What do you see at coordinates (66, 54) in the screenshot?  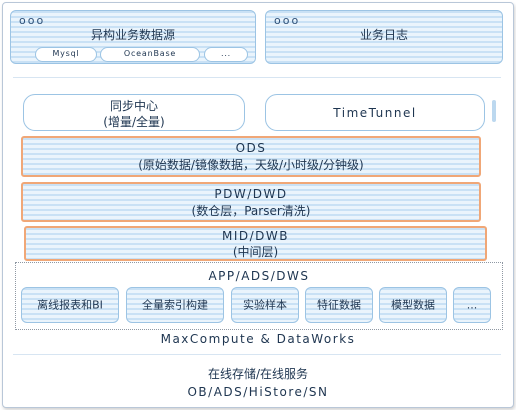 I see `source-mysql: Mysql` at bounding box center [66, 54].